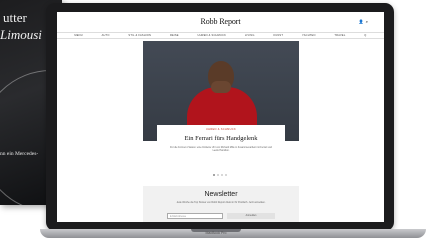 Image resolution: width=430 pixels, height=247 pixels. Describe the element at coordinates (221, 87) in the screenshot. I see `hero-person-hands` at that location.